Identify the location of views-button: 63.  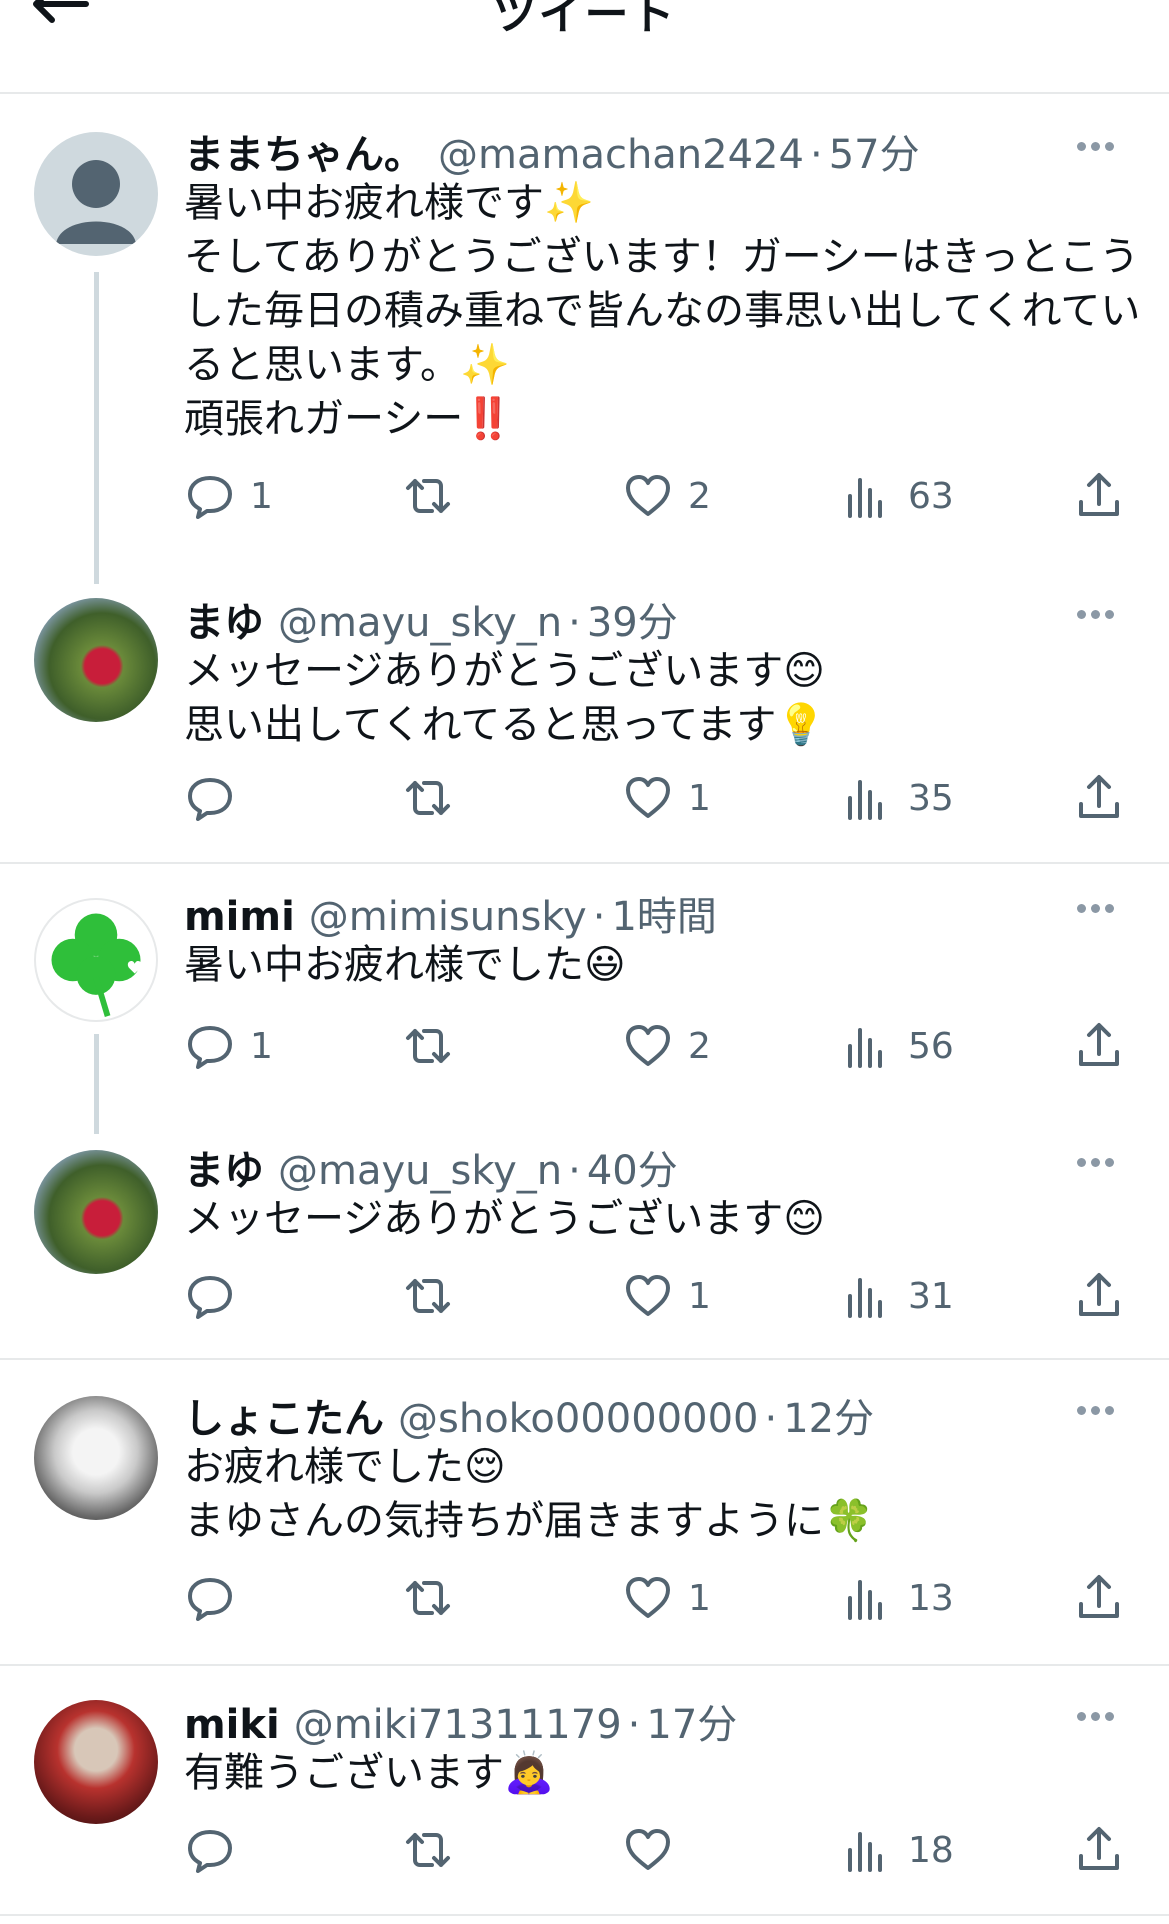
(898, 496).